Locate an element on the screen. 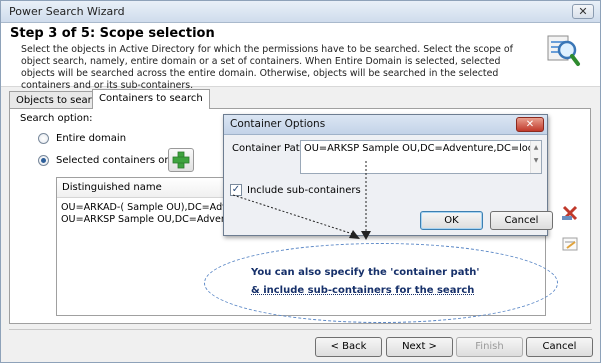 This screenshot has width=601, height=364. window-title: Power Search Wizard is located at coordinates (67, 11).